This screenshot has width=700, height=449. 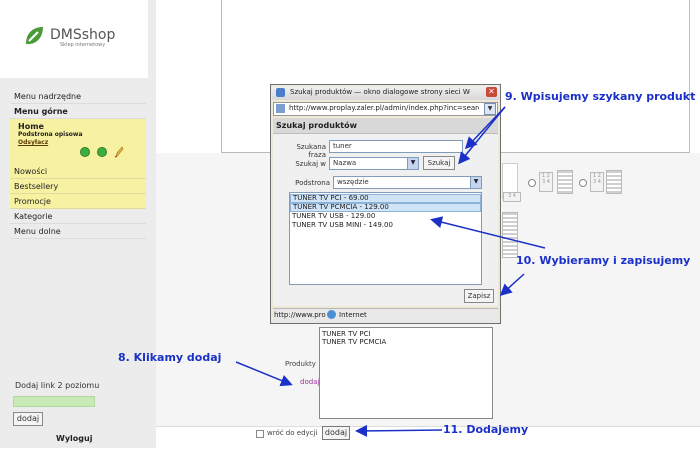 What do you see at coordinates (374, 163) in the screenshot?
I see `search-in-select: Nazwa` at bounding box center [374, 163].